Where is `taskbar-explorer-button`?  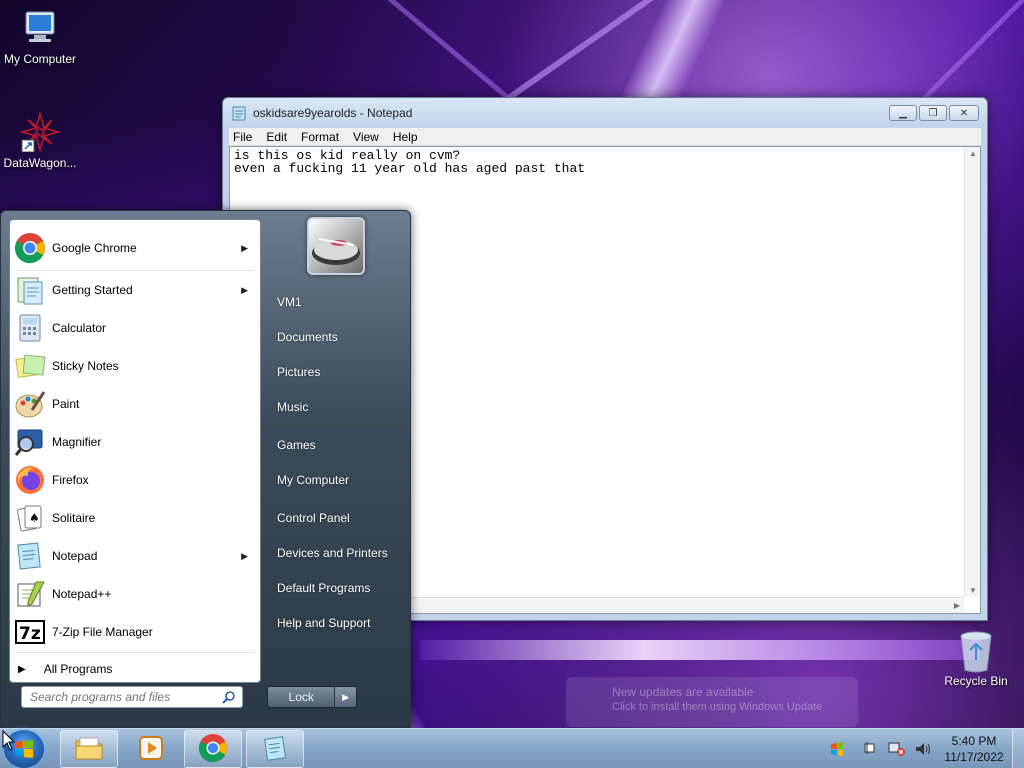
taskbar-explorer-button is located at coordinates (89, 749).